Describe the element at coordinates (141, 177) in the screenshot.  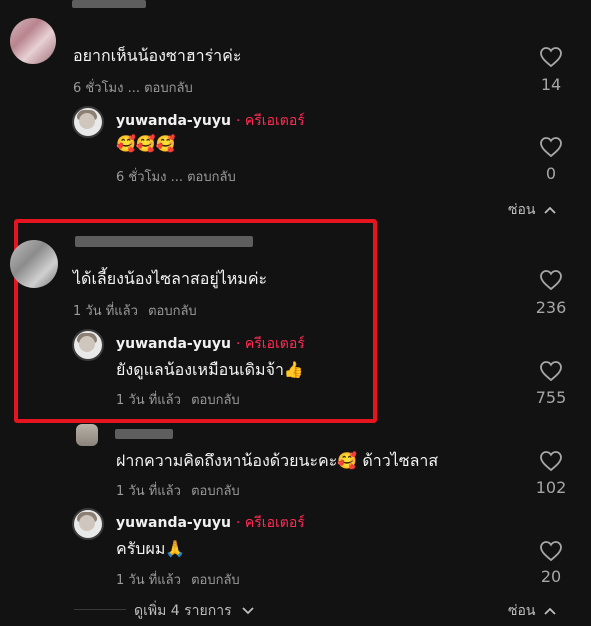
I see `reply-time: 6 ชั่วโมง` at that location.